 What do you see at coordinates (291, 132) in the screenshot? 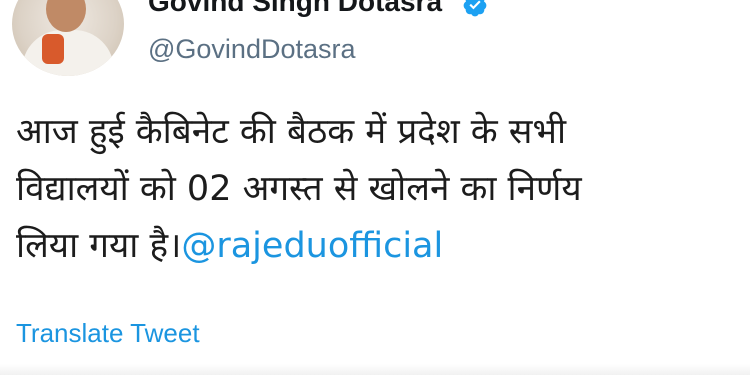
I see `tweet-text-line: आज हुई कैबिनेट की बैठक में प्रदेश के सभी` at bounding box center [291, 132].